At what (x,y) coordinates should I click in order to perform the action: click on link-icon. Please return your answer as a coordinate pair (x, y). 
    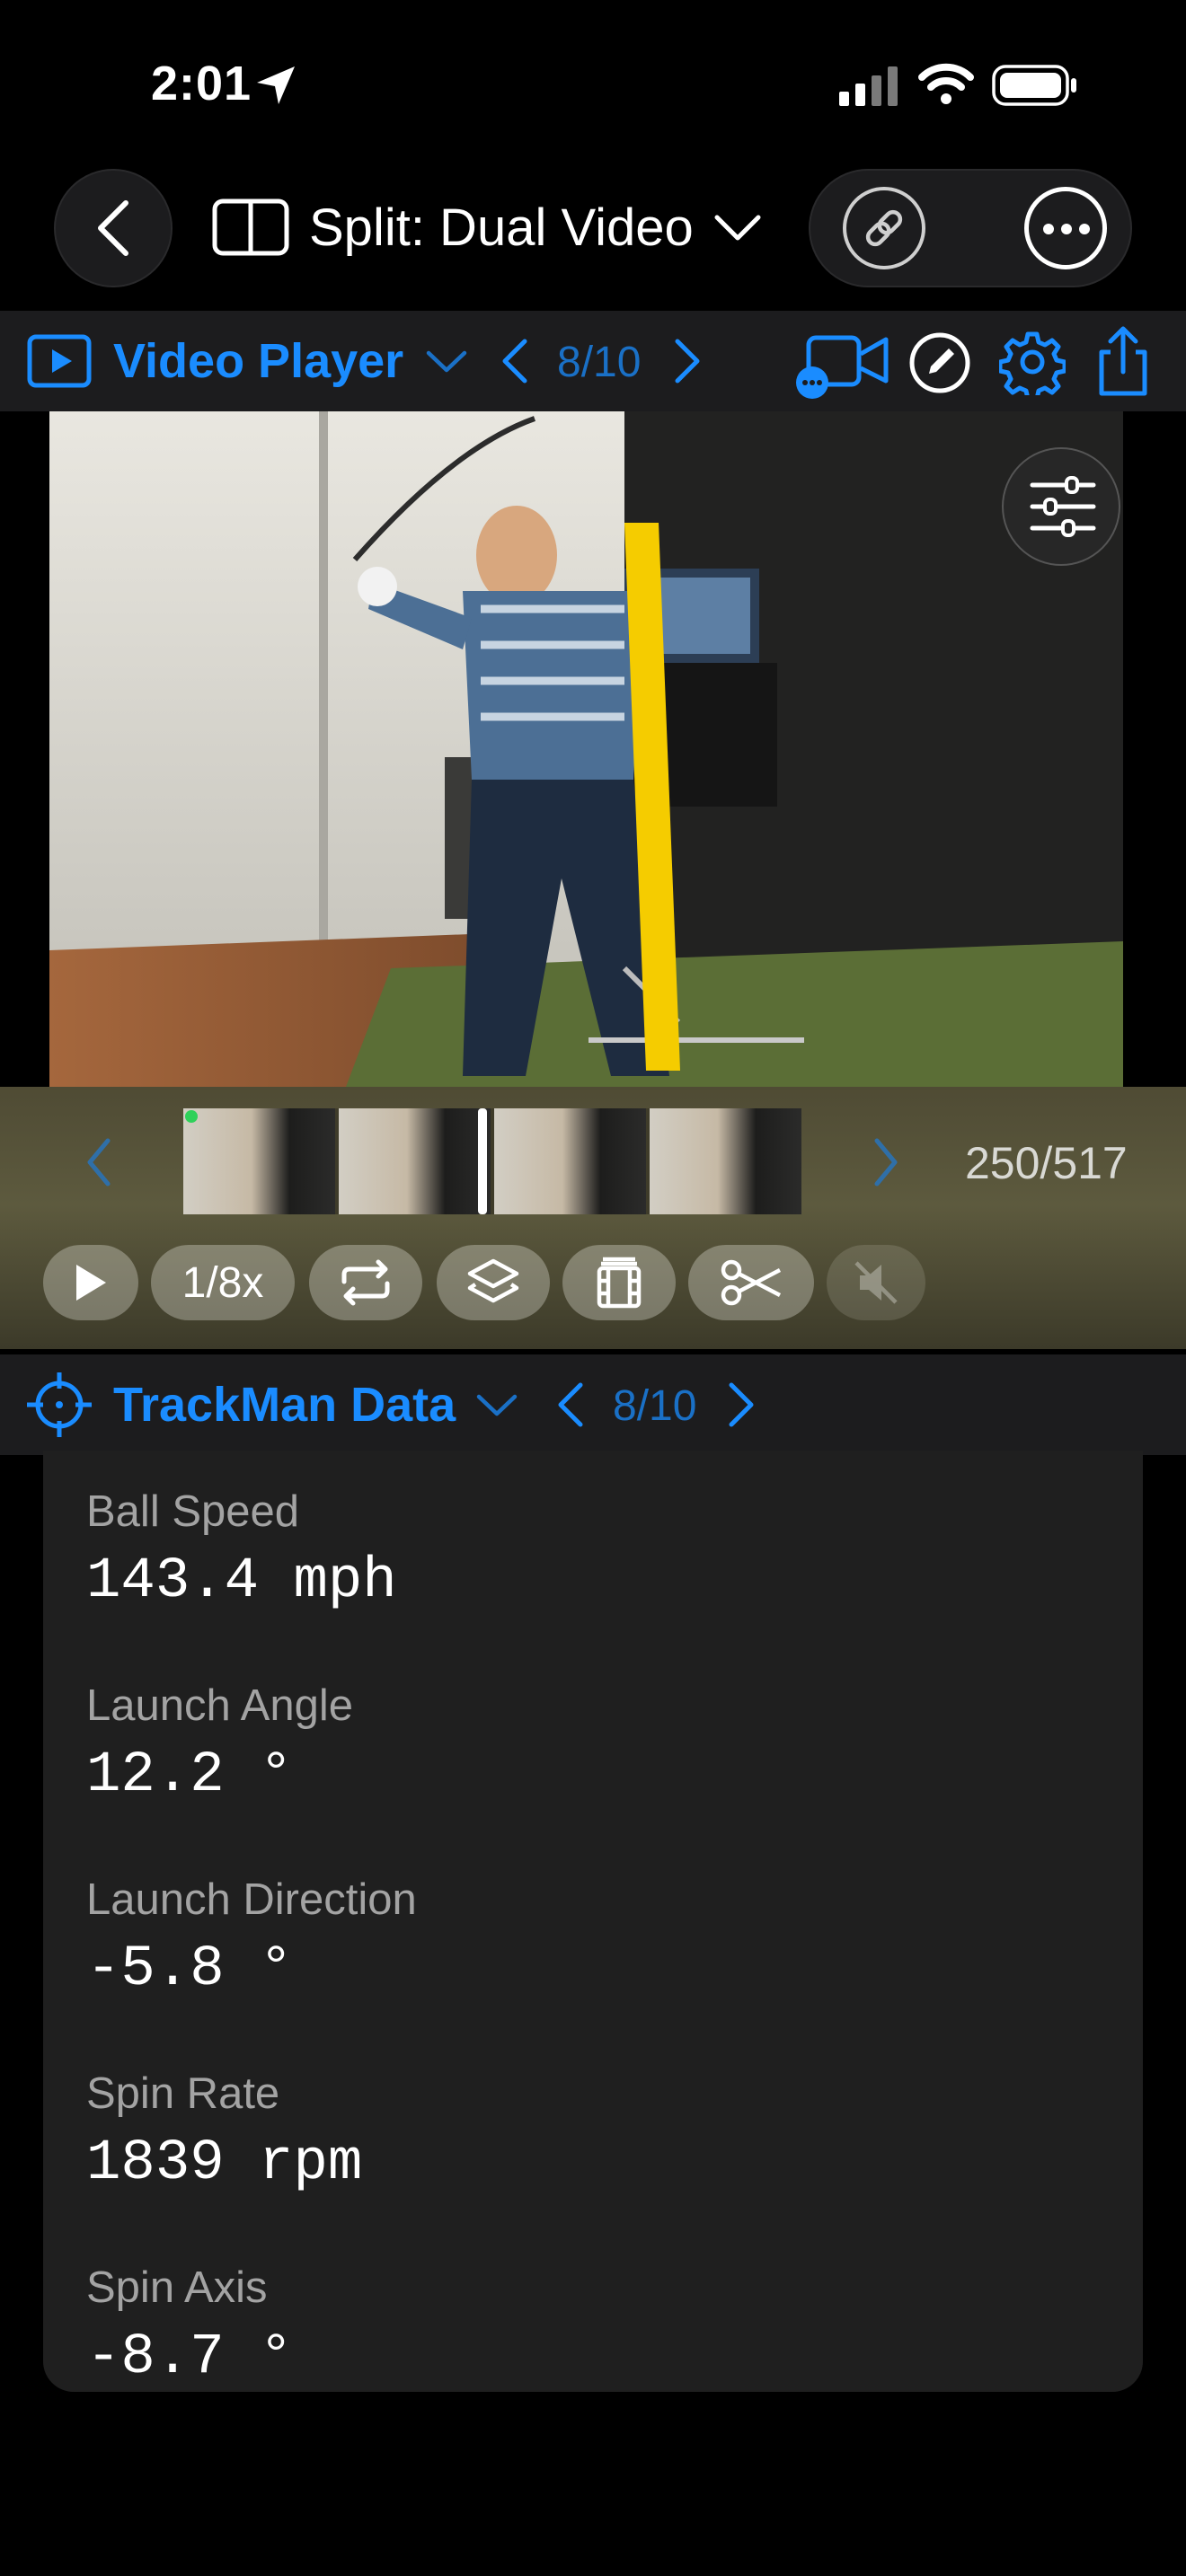
    Looking at the image, I should click on (884, 228).